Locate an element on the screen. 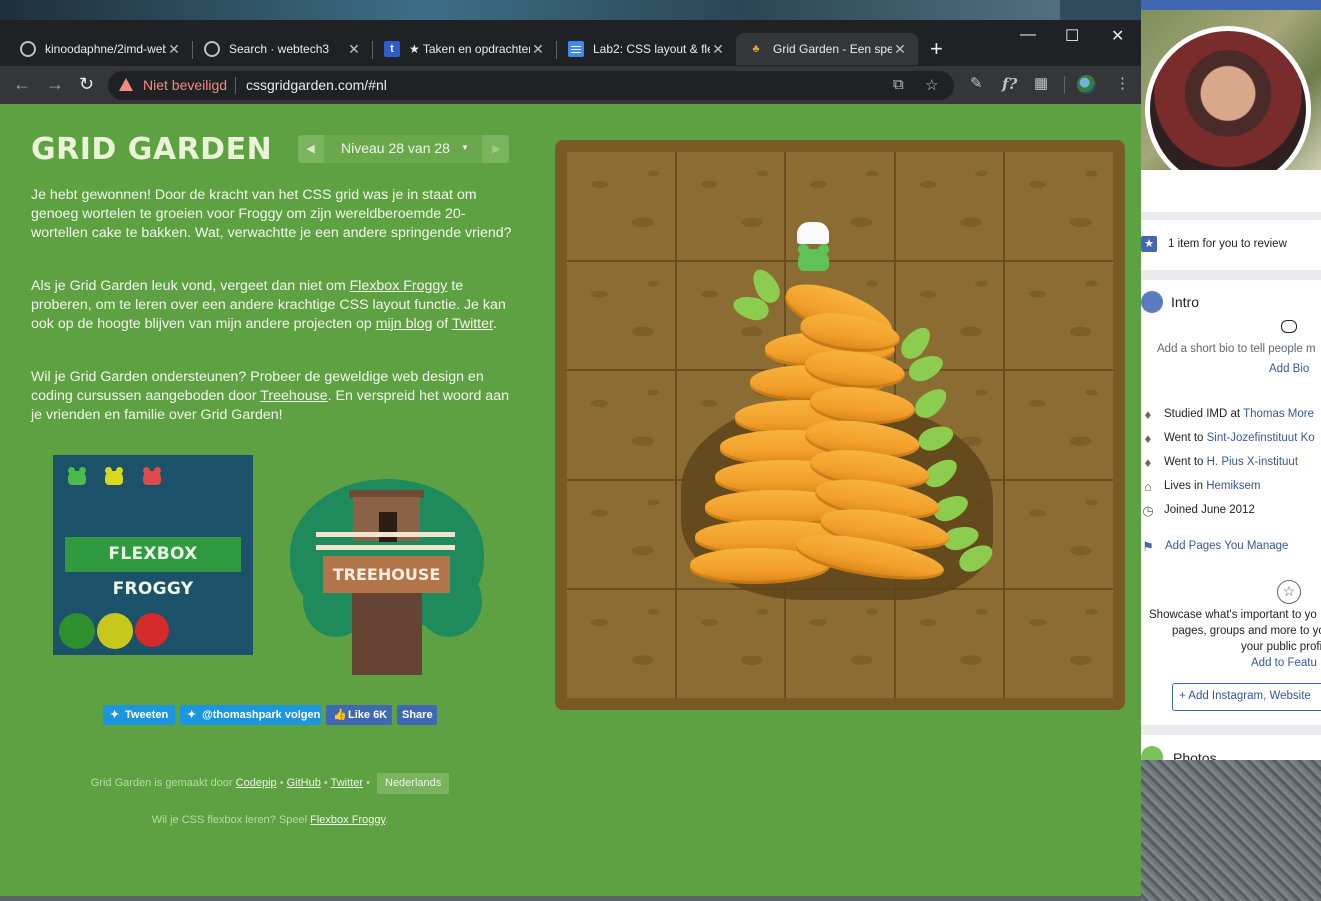 The image size is (1321, 901). detail-lives-in: Lives in Hemiksem is located at coordinates (1212, 486).